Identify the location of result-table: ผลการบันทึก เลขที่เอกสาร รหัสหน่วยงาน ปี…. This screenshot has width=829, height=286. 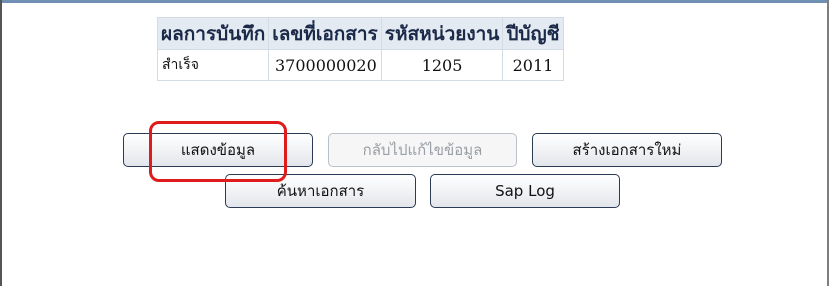
(360, 49).